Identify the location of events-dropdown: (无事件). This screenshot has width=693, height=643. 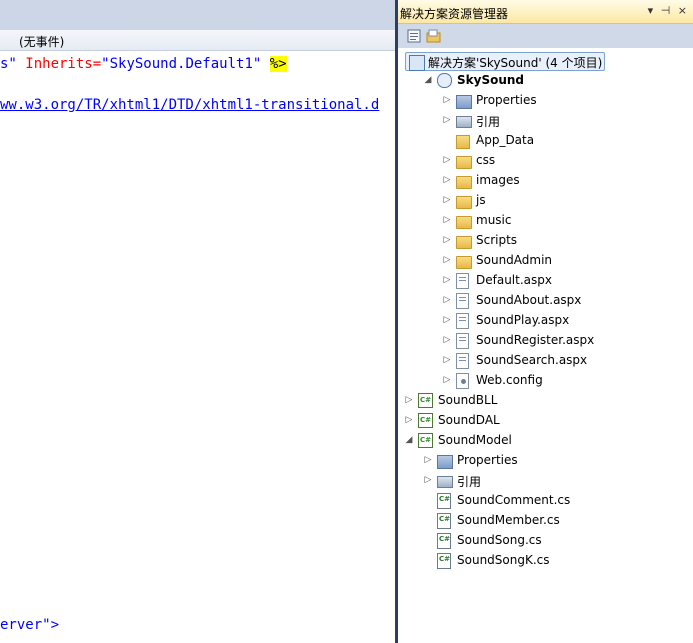
(197, 40).